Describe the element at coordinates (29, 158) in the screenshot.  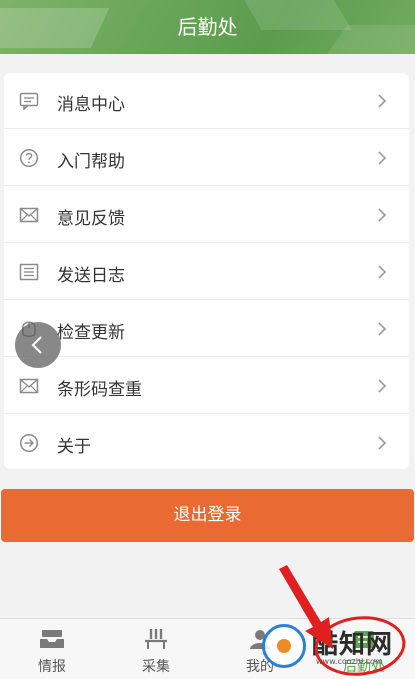
I see `help-icon` at that location.